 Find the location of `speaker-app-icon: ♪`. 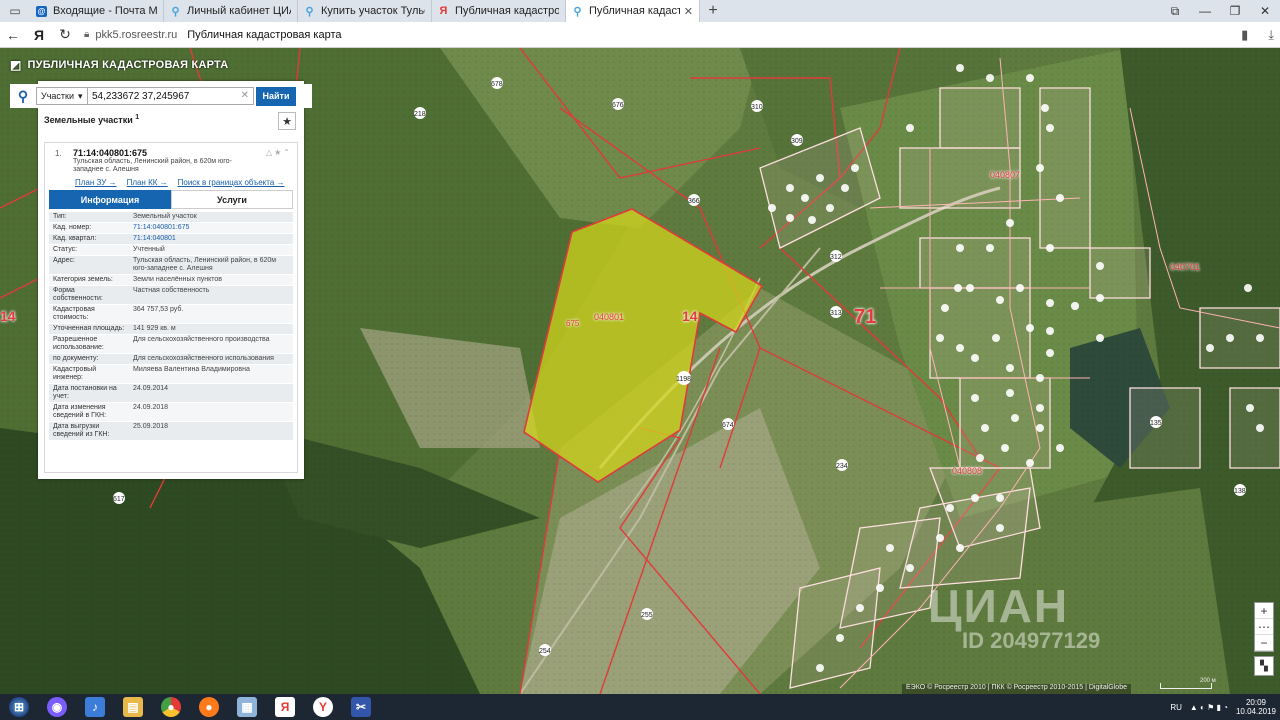

speaker-app-icon: ♪ is located at coordinates (95, 707).